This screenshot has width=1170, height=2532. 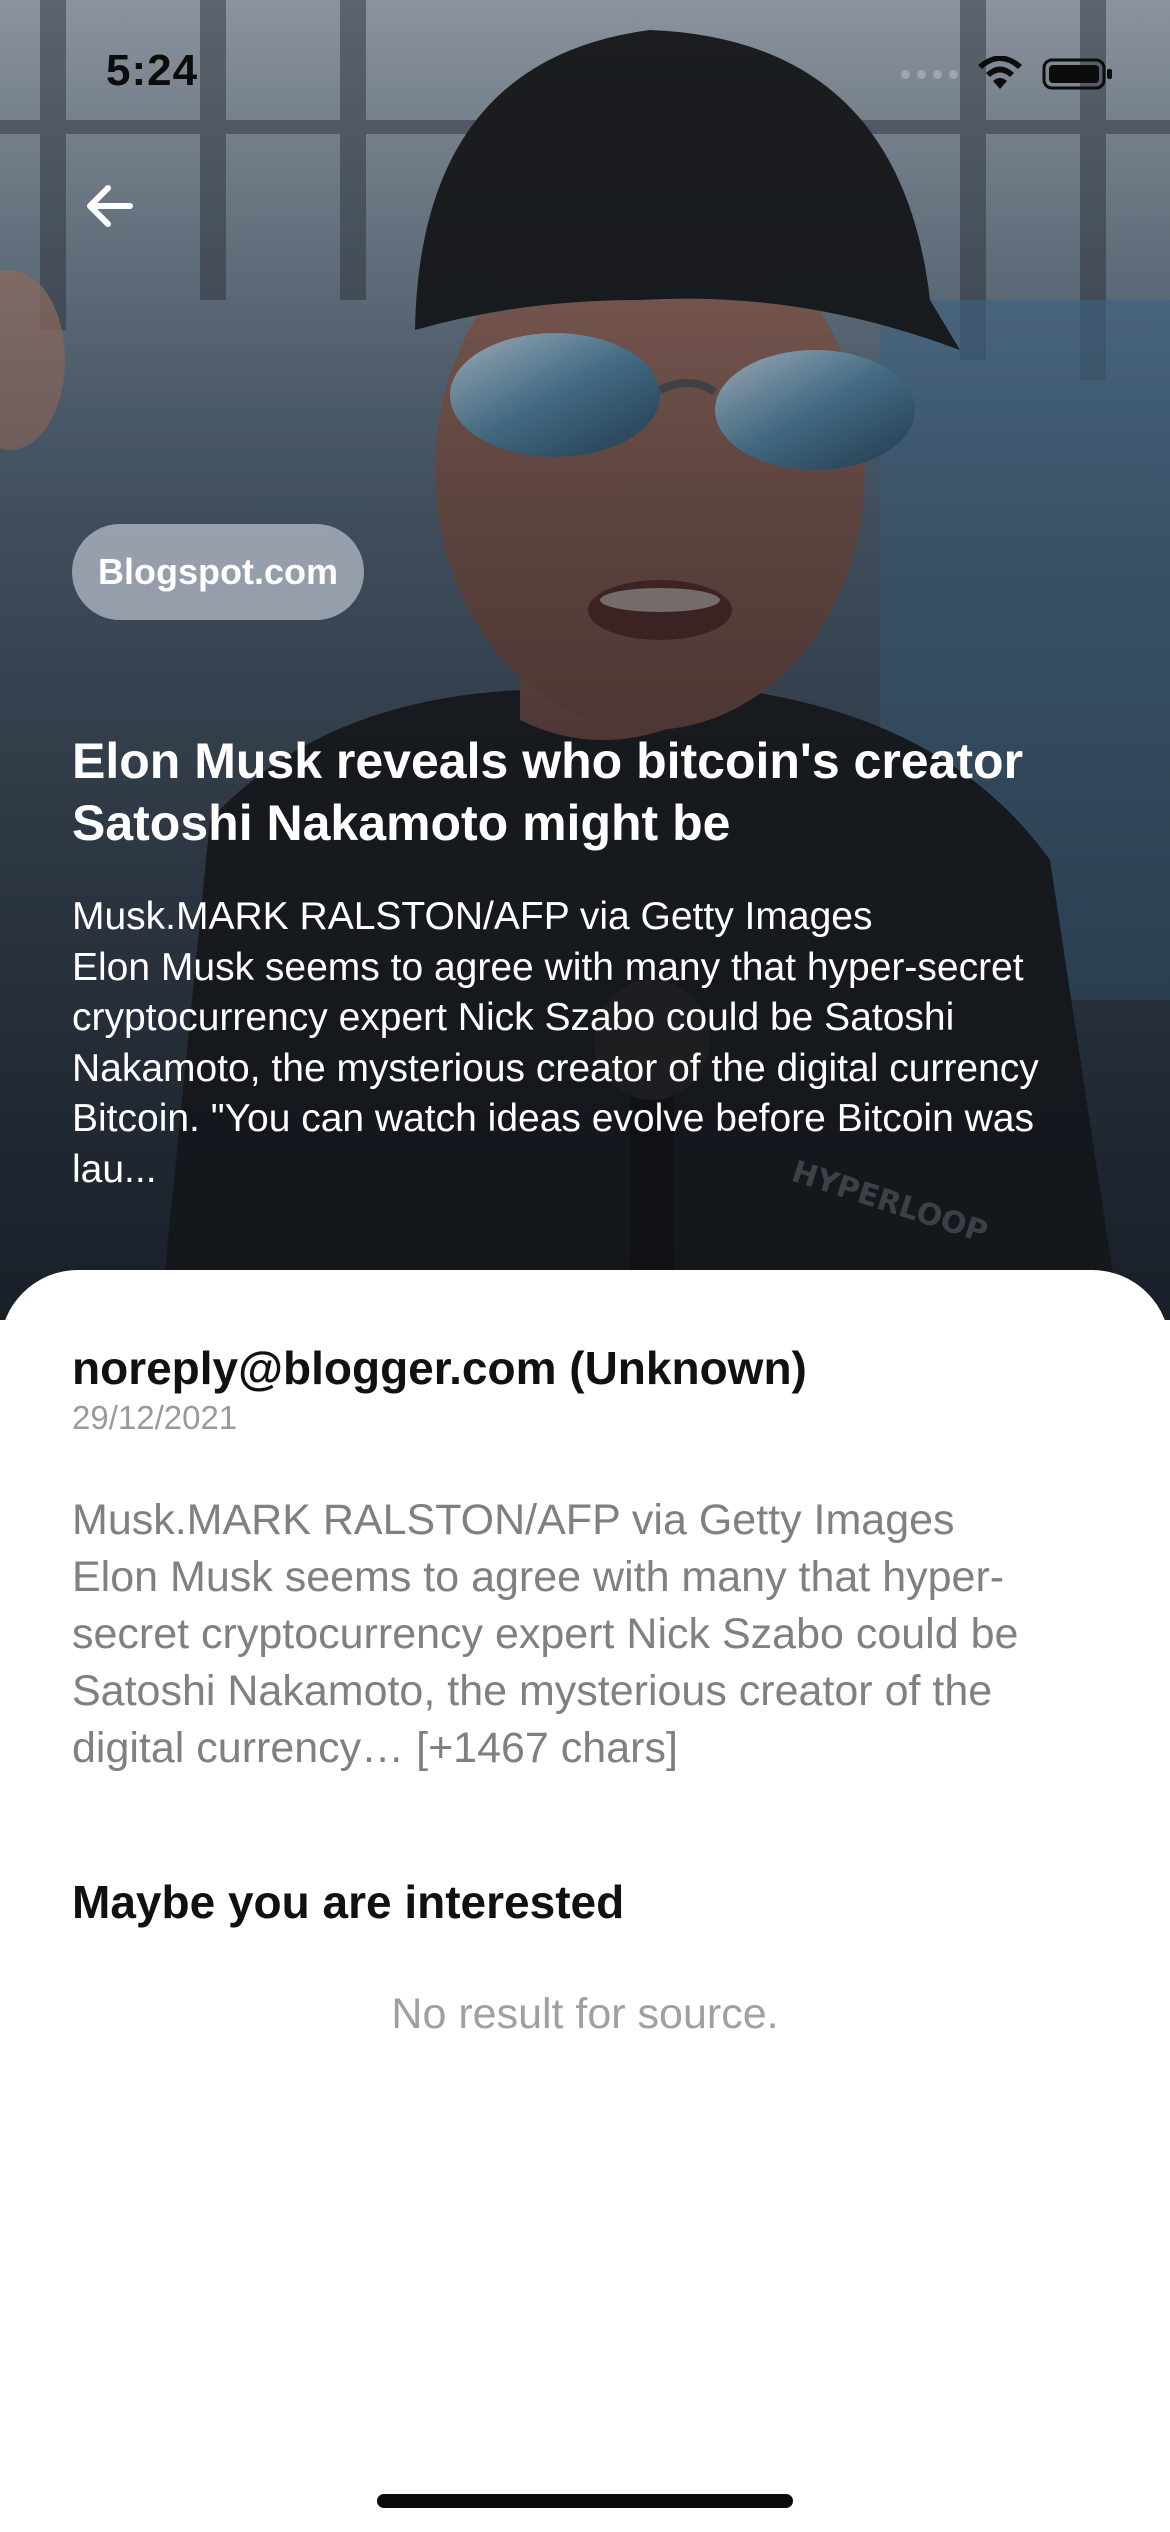 What do you see at coordinates (585, 2014) in the screenshot?
I see `related-empty-message: No result for source.` at bounding box center [585, 2014].